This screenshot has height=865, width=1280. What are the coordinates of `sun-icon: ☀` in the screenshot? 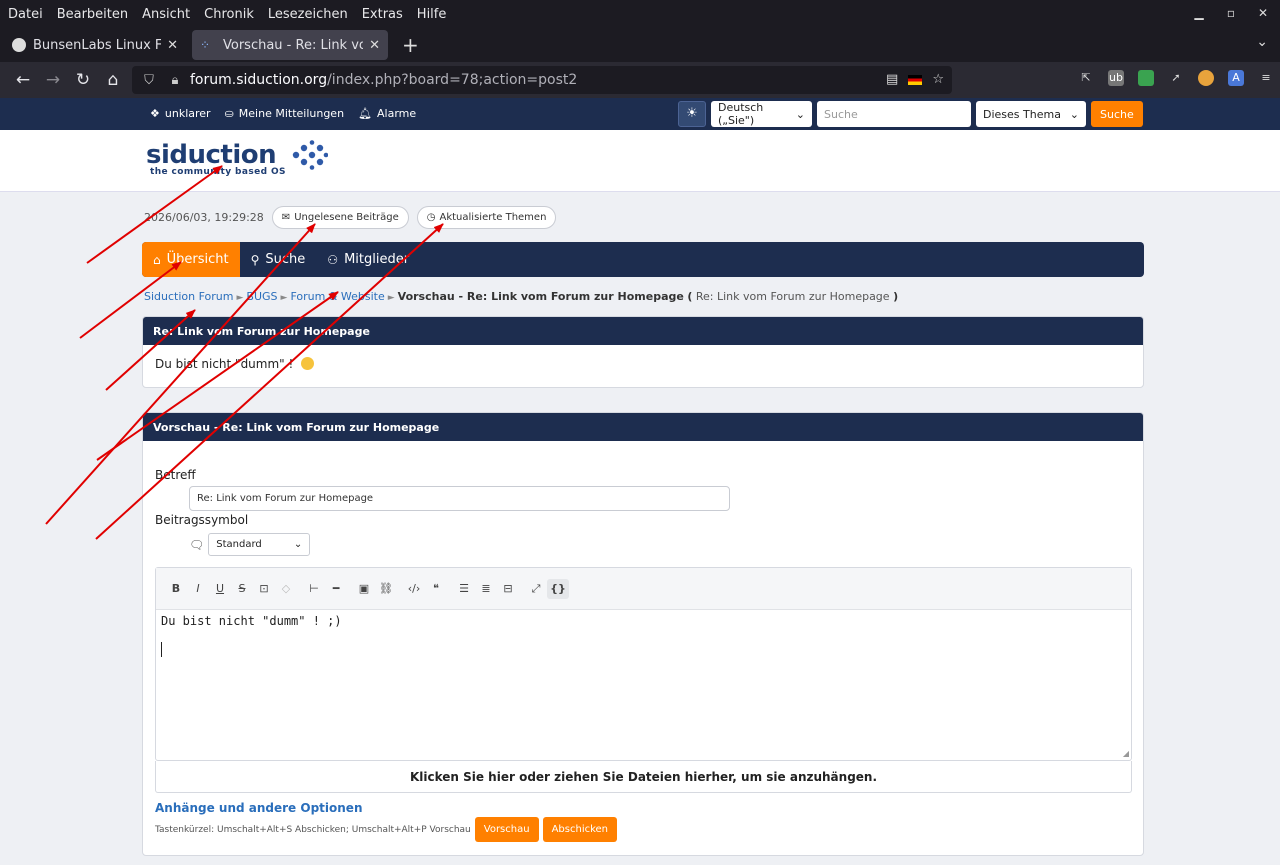 It's located at (692, 113).